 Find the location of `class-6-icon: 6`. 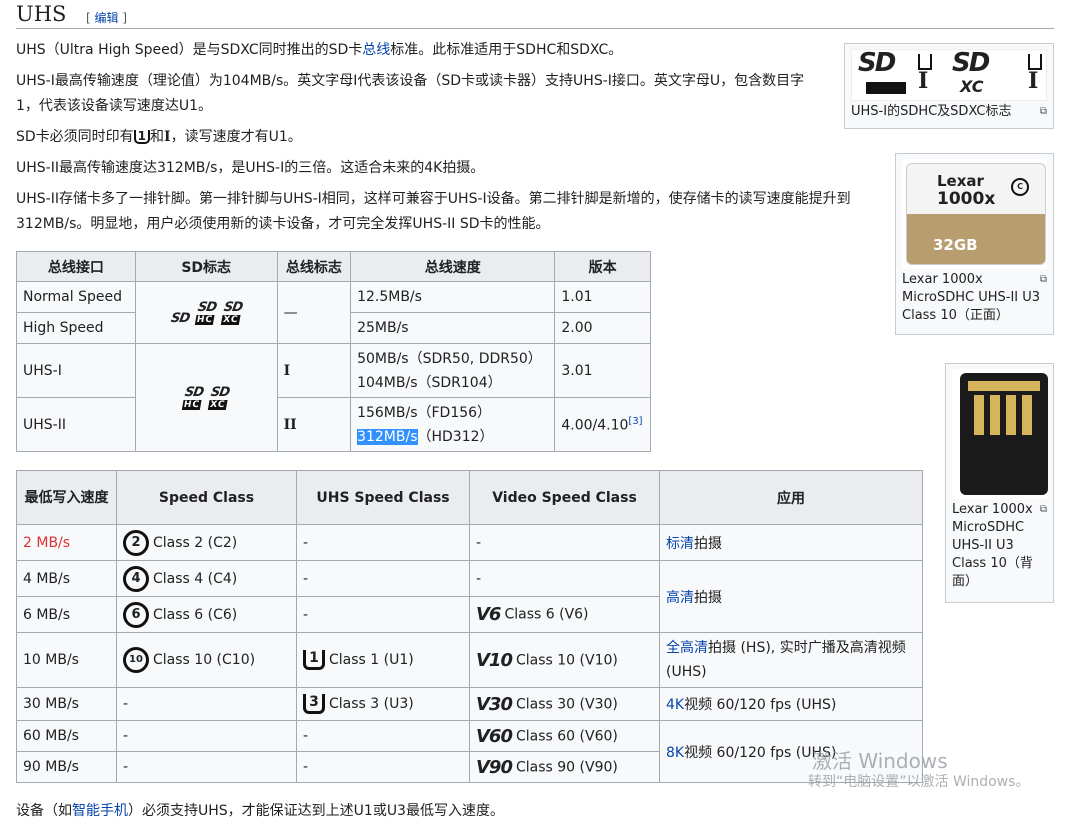

class-6-icon: 6 is located at coordinates (136, 614).